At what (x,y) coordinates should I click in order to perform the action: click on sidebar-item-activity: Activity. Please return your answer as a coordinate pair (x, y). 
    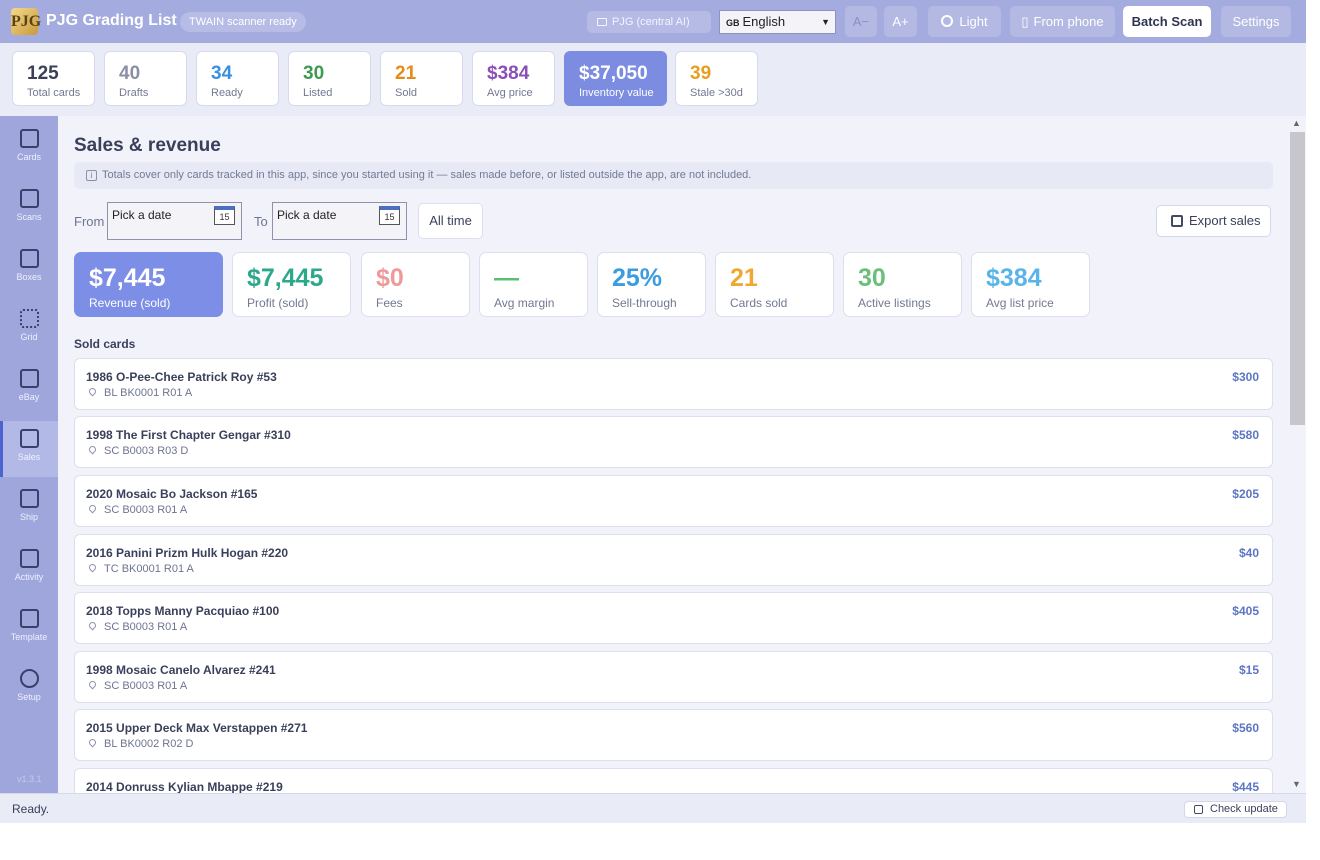
    Looking at the image, I should click on (29, 569).